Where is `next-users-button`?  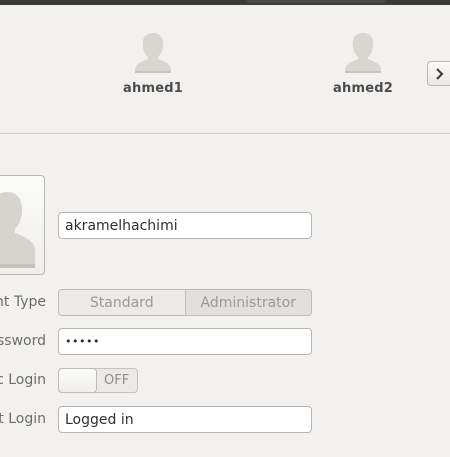
next-users-button is located at coordinates (438, 73).